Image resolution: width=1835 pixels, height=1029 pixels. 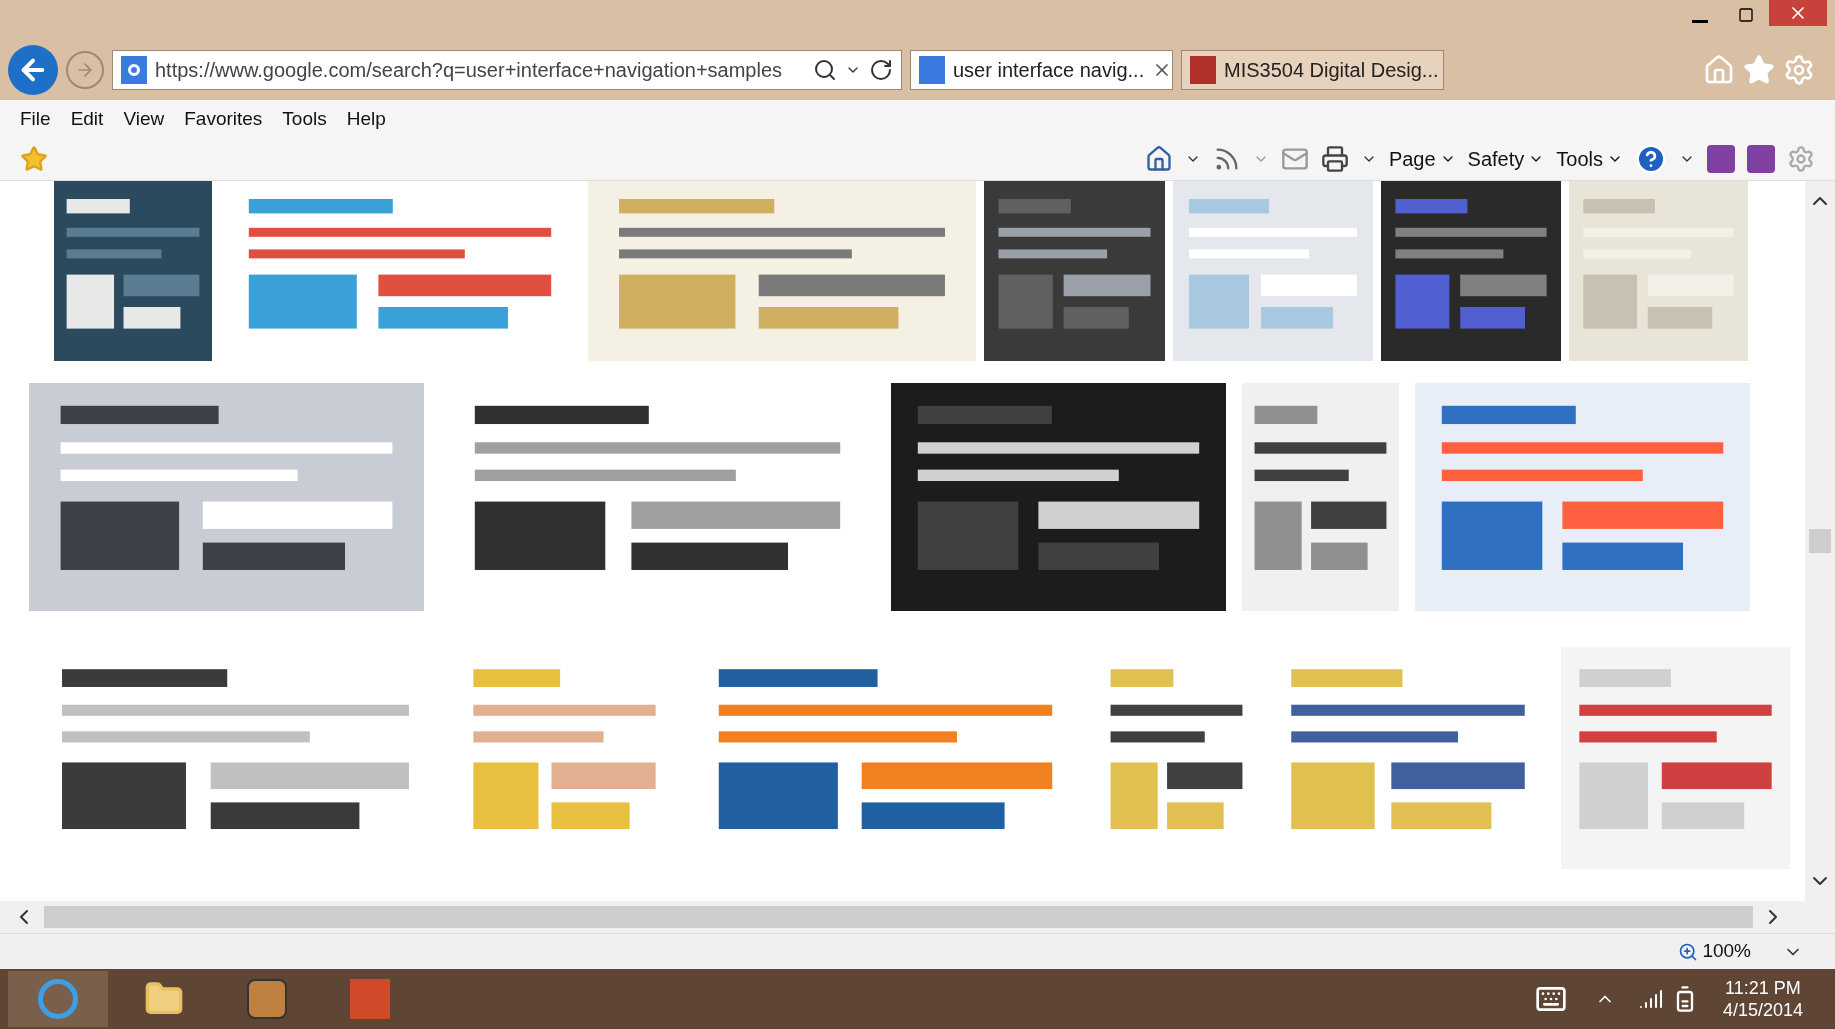 What do you see at coordinates (1700, 21) in the screenshot?
I see `minimize-icon` at bounding box center [1700, 21].